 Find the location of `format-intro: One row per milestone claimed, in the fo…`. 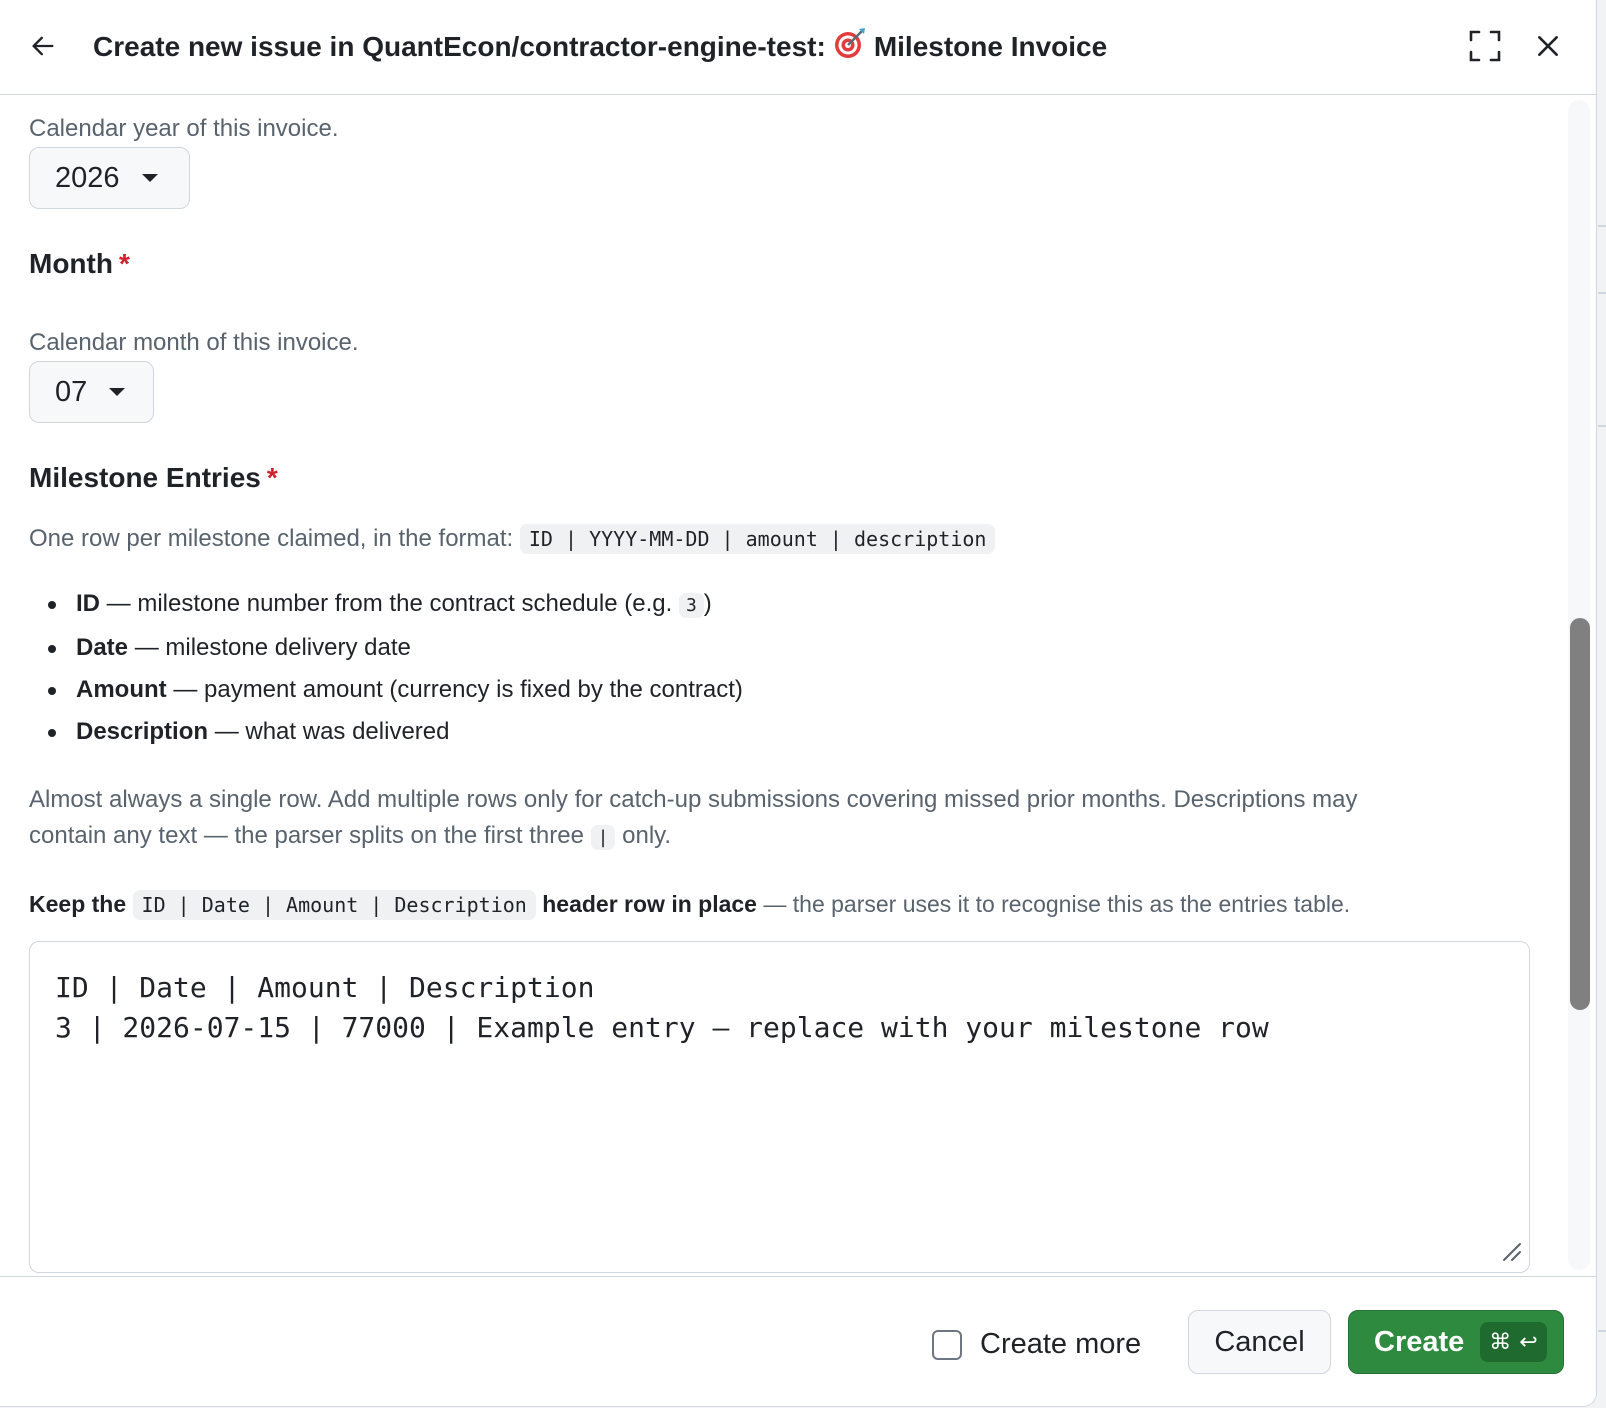

format-intro: One row per milestone claimed, in the fo… is located at coordinates (271, 538).